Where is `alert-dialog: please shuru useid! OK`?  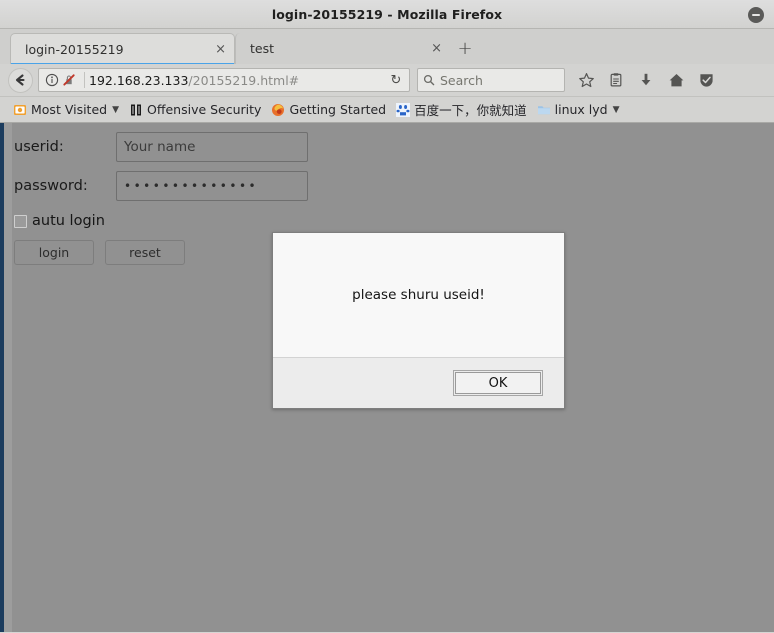
alert-dialog: please shuru useid! OK is located at coordinates (418, 320).